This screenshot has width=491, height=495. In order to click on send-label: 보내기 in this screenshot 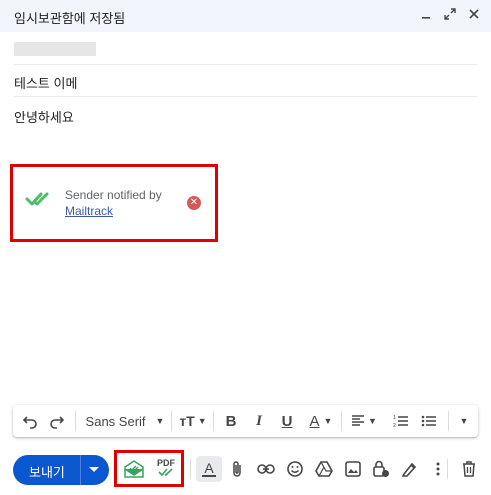, I will do `click(47, 472)`.